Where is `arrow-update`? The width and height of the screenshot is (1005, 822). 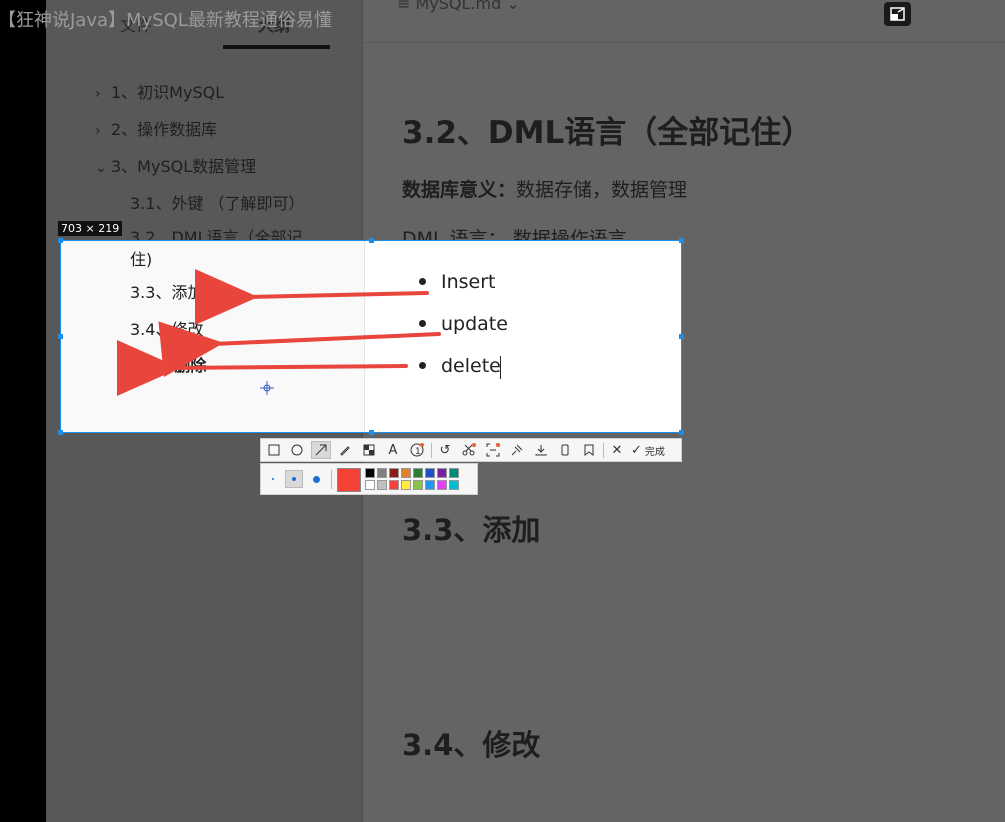
arrow-update is located at coordinates (326, 339).